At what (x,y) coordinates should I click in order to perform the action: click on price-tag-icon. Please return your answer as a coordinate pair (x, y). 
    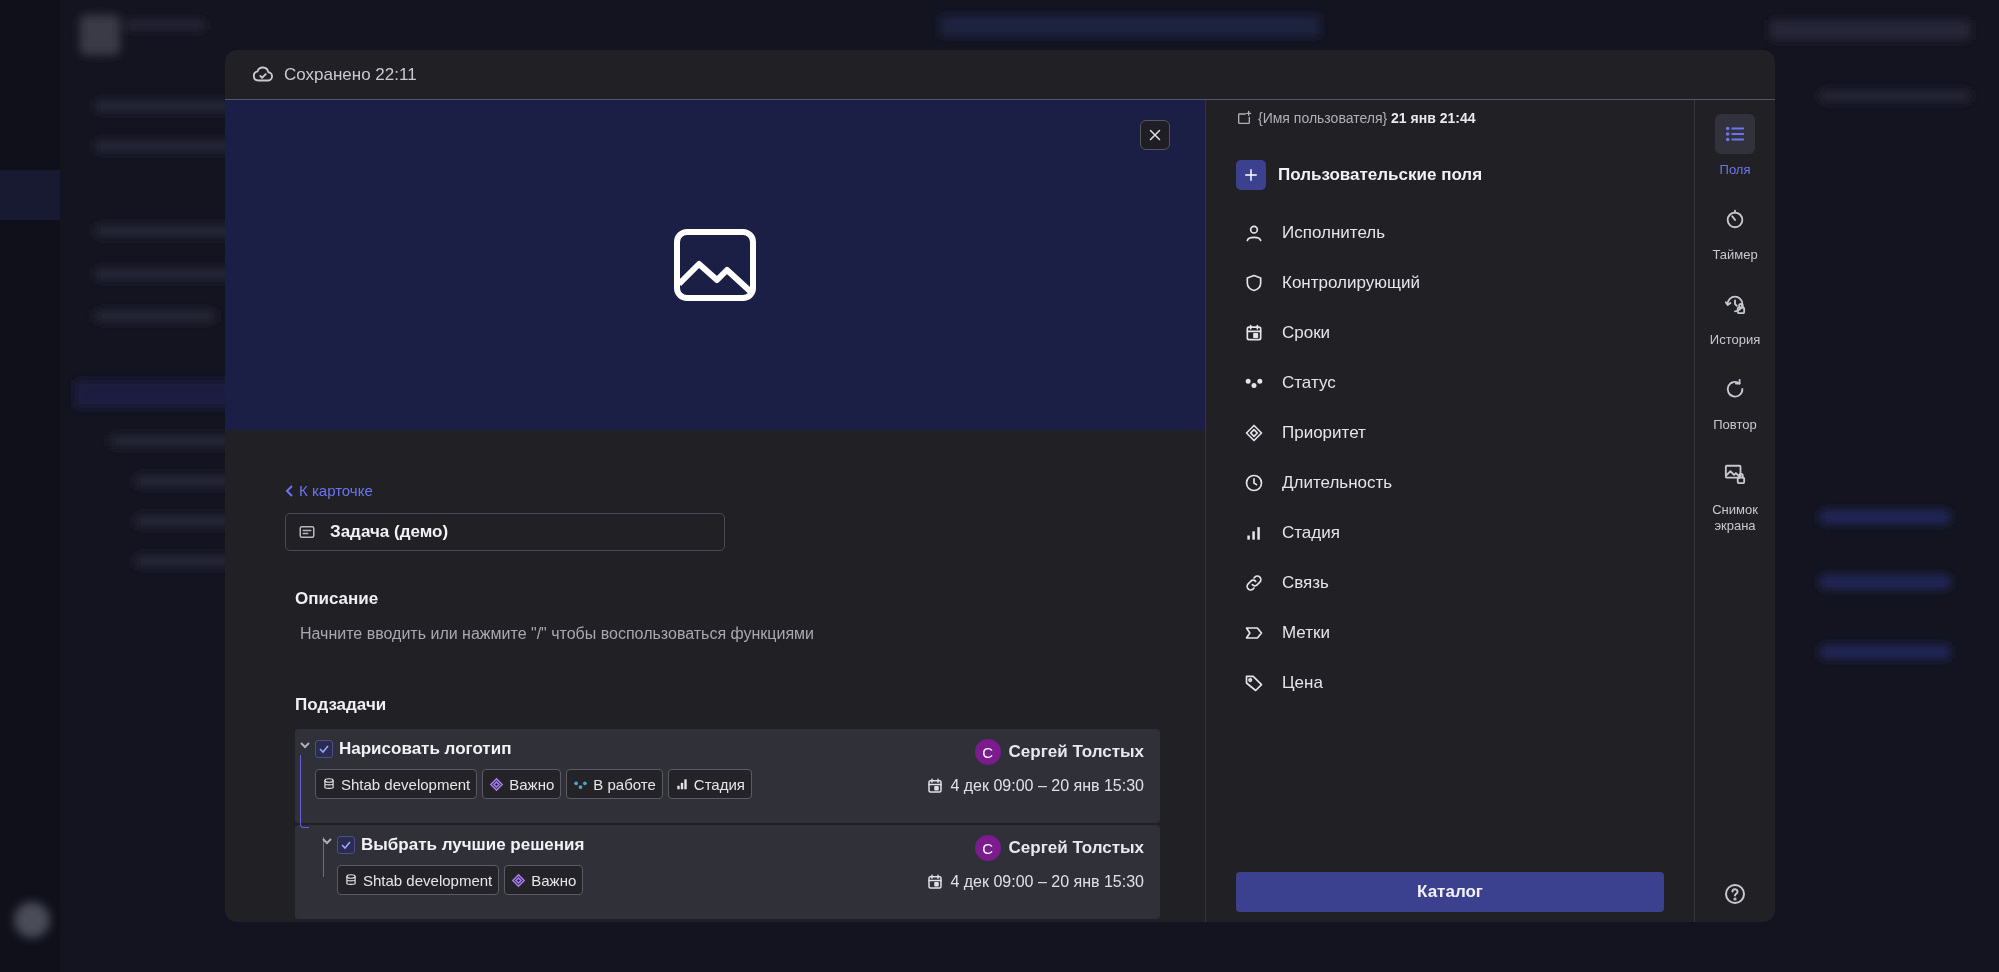
    Looking at the image, I should click on (1254, 683).